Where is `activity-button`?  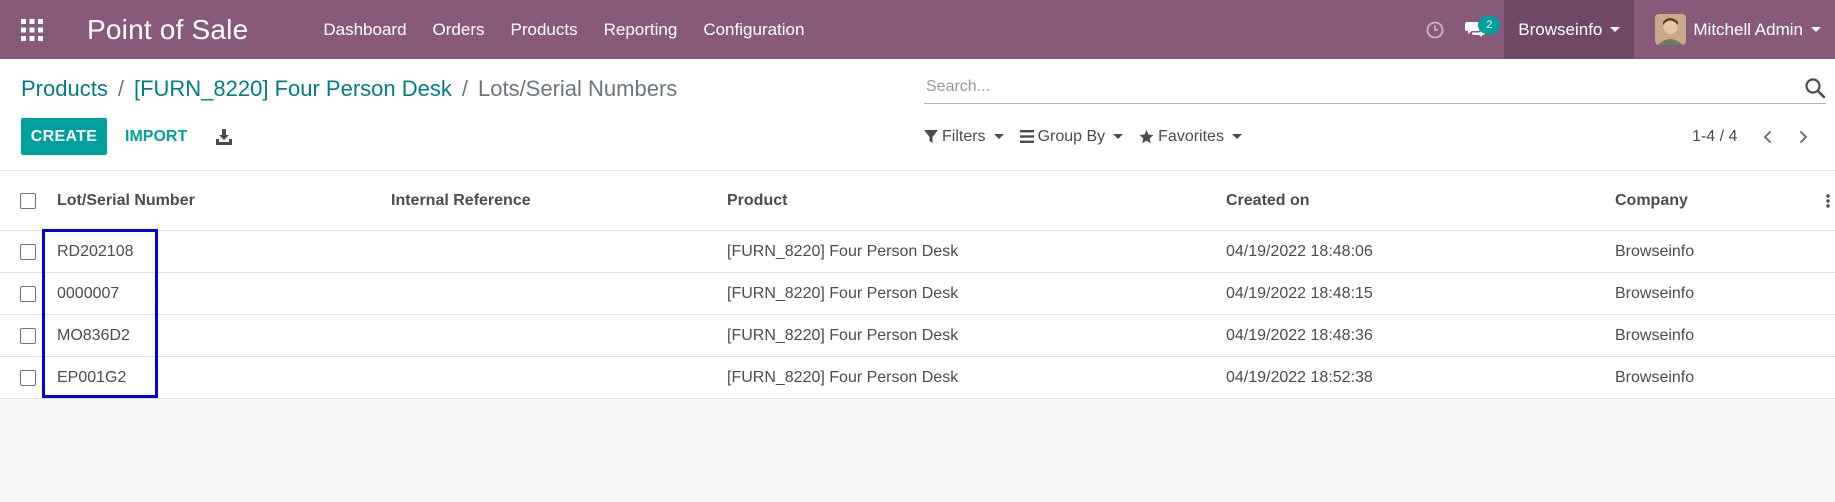 activity-button is located at coordinates (1435, 29).